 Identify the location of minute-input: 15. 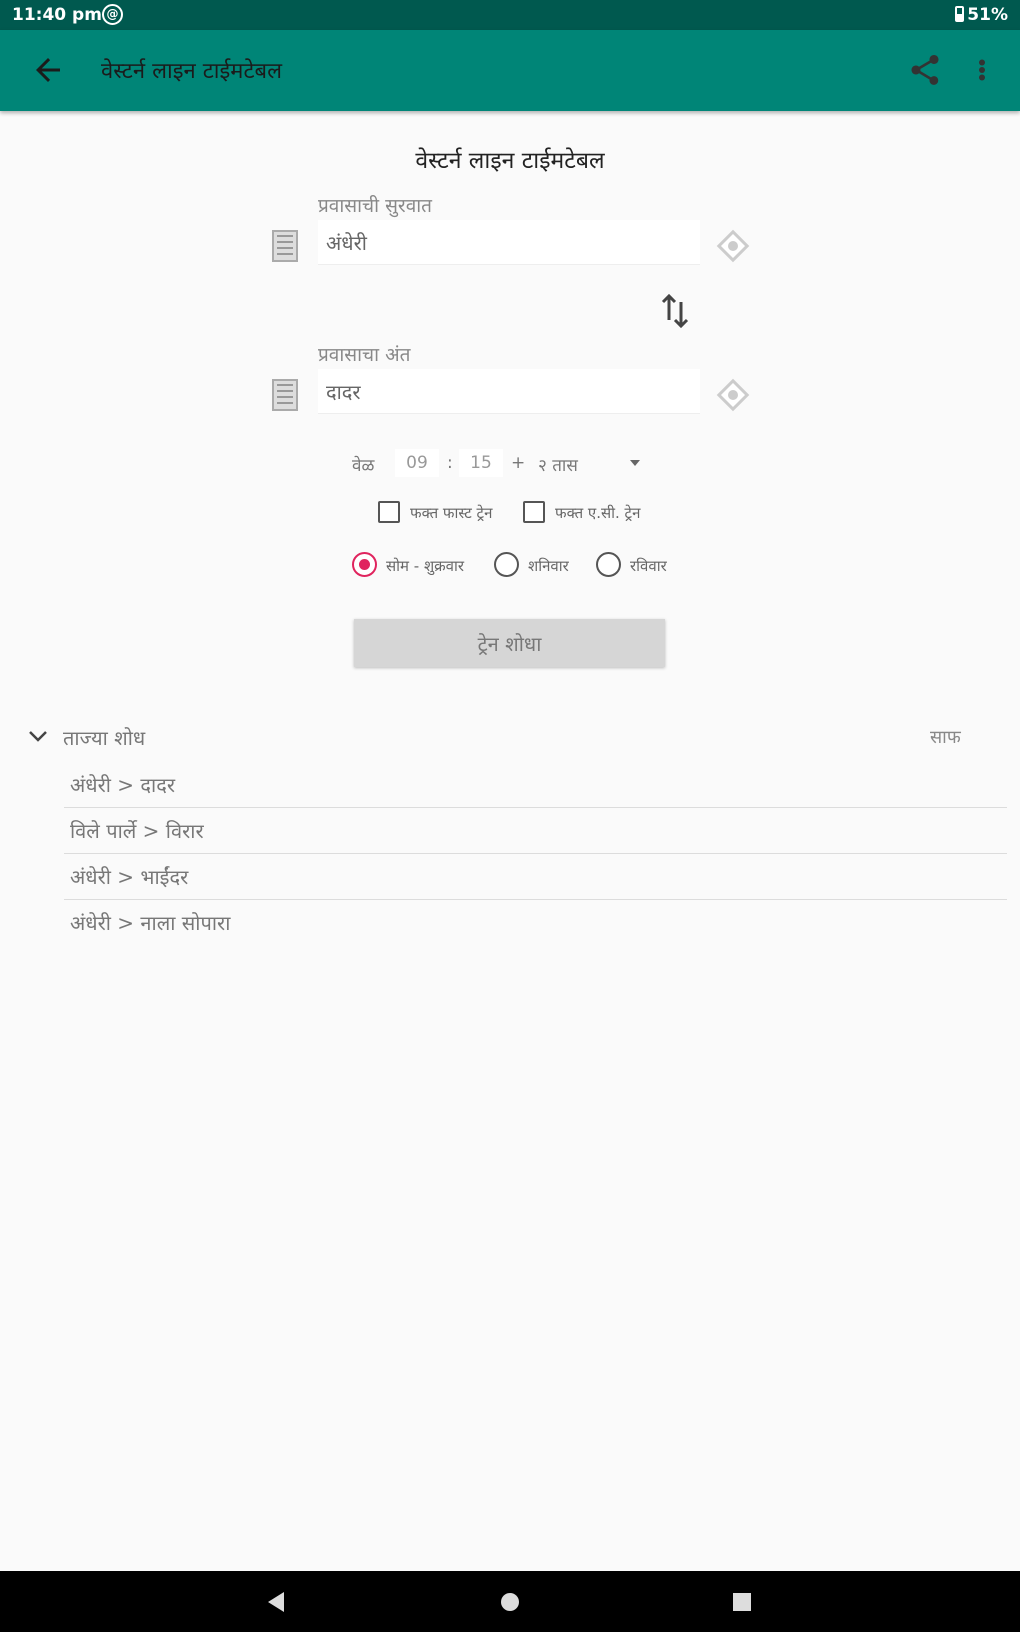
(481, 463).